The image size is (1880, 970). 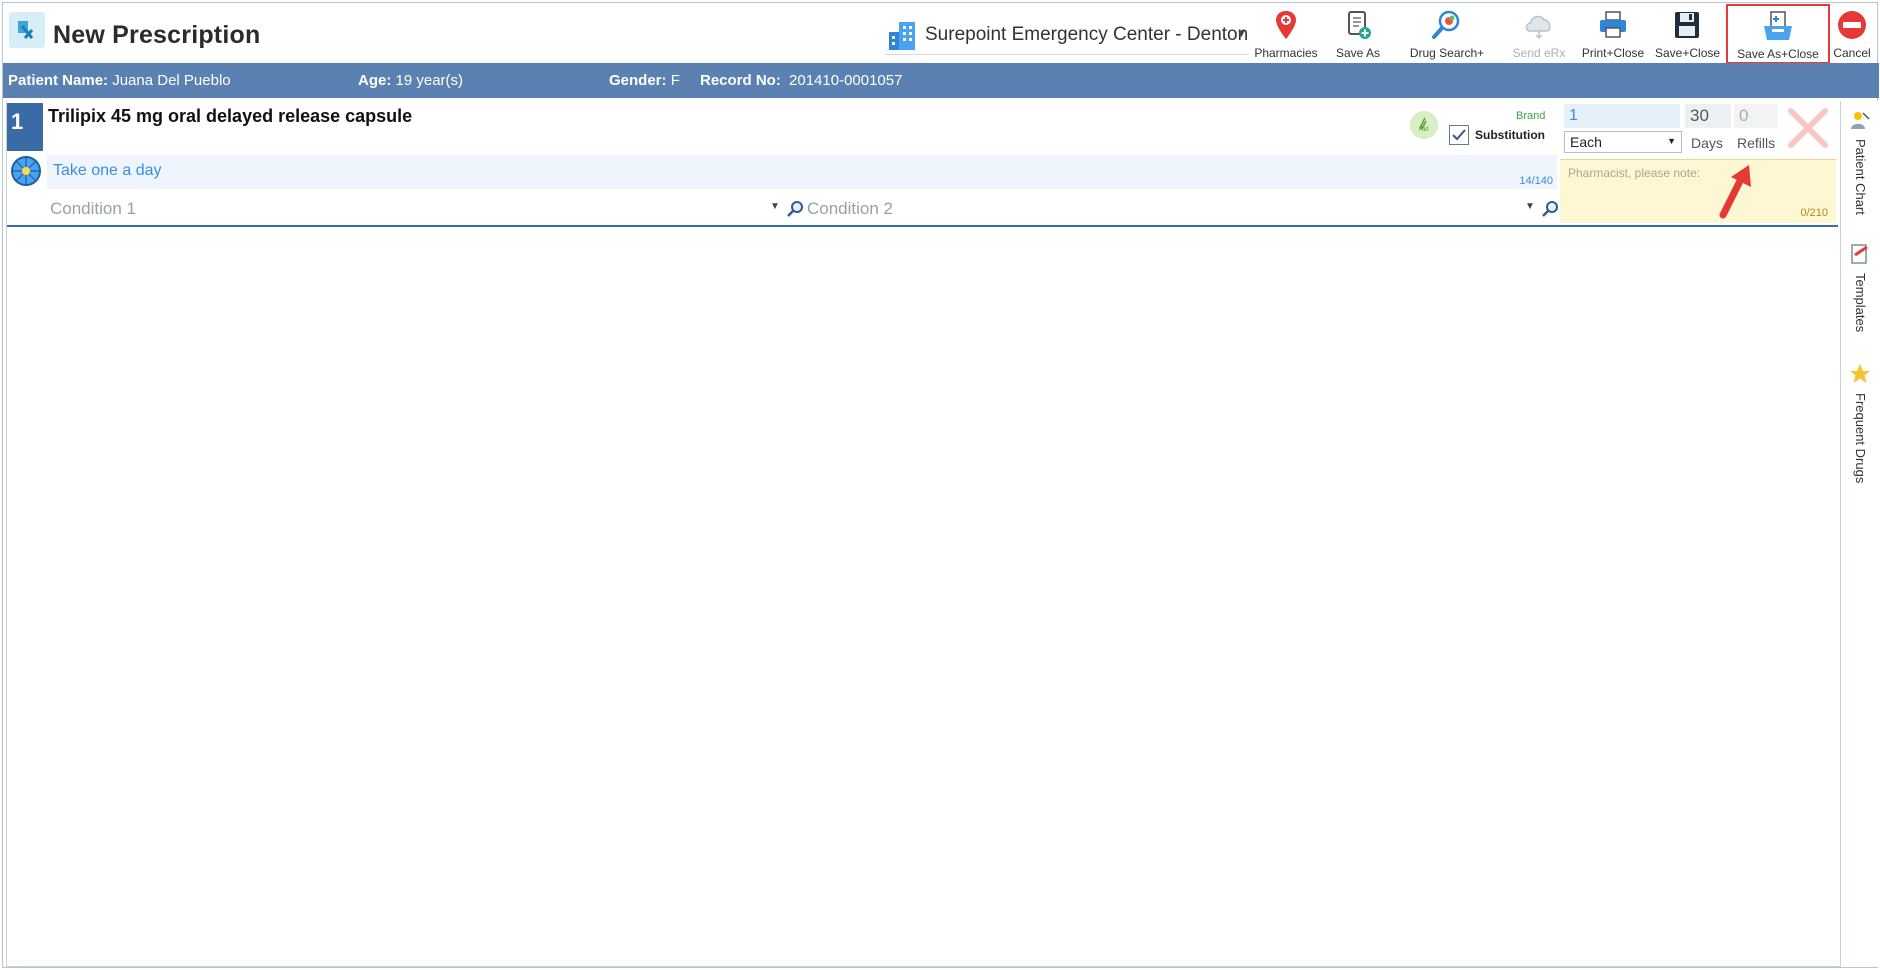 I want to click on condition-2-field: Condition 2 ▼, so click(x=1182, y=212).